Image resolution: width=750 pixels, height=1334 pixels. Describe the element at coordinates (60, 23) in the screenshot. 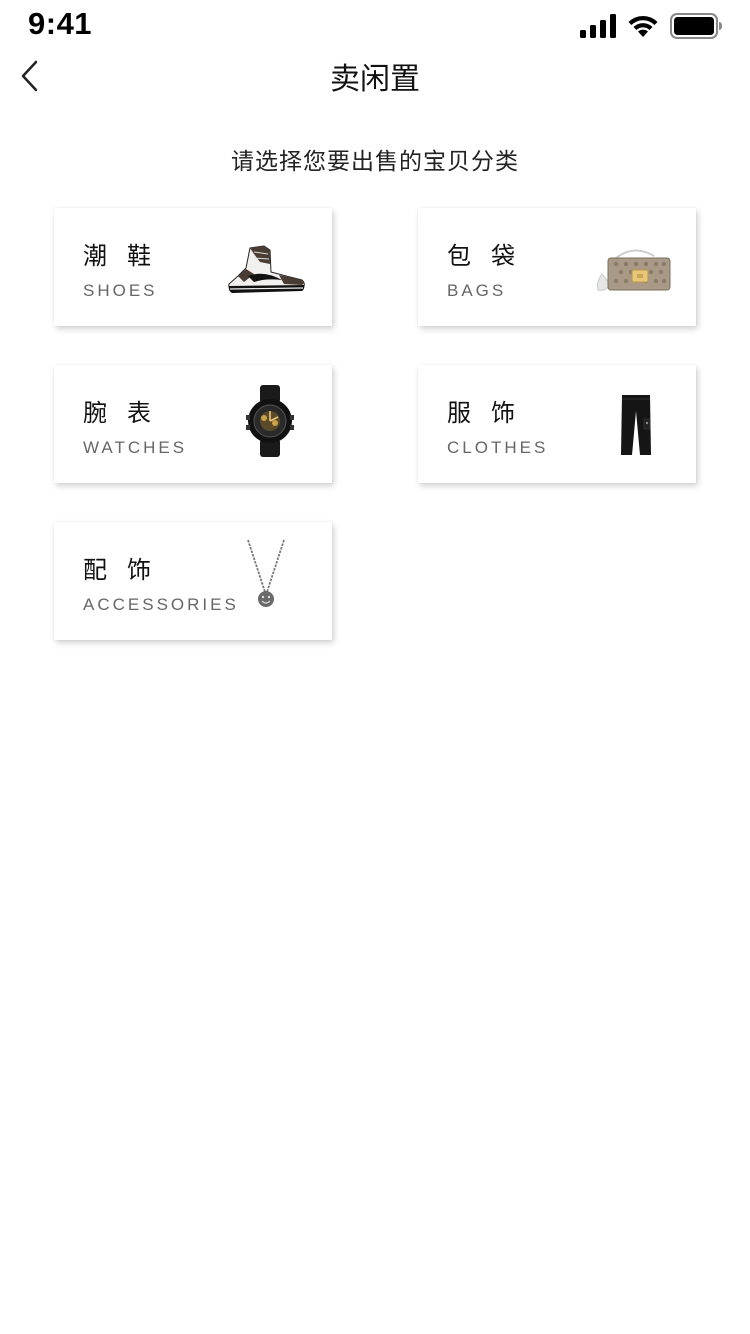

I see `status-time: 9:41` at that location.